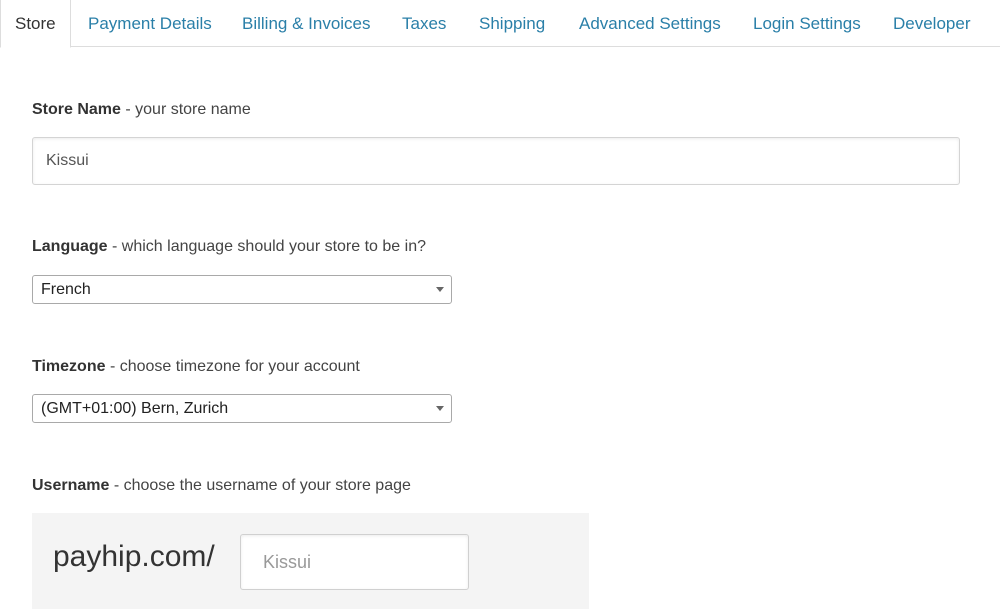 The image size is (1000, 609). What do you see at coordinates (134, 556) in the screenshot?
I see `username-domain-prefix: payhip.com/` at bounding box center [134, 556].